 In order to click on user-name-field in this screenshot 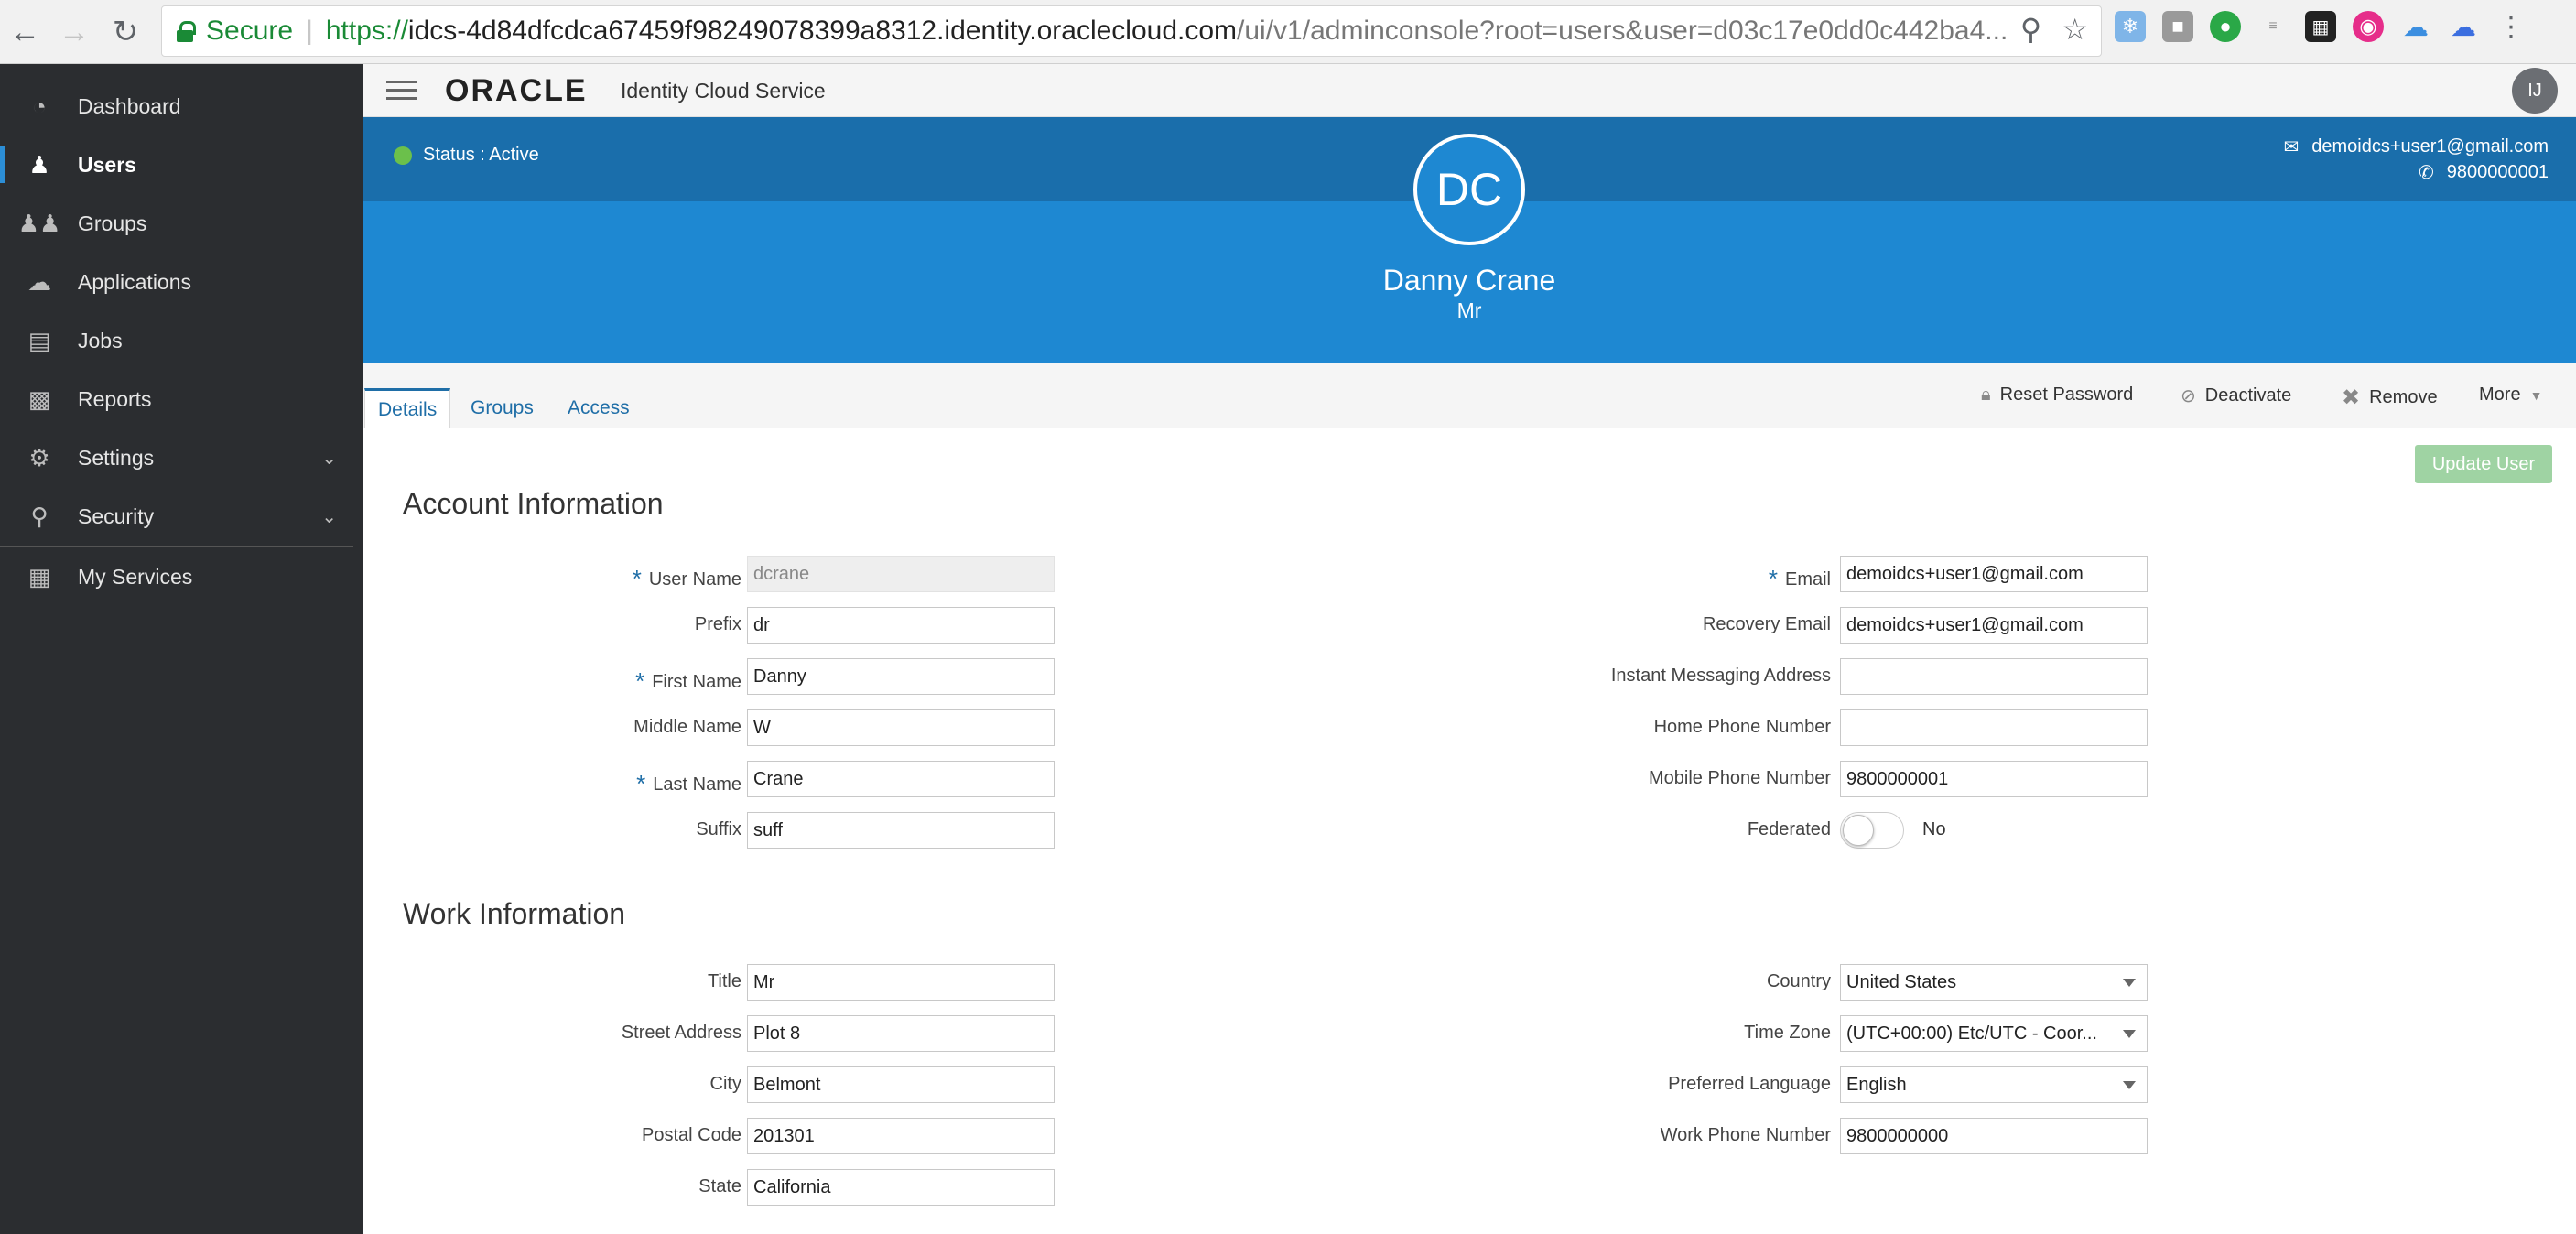, I will do `click(901, 574)`.